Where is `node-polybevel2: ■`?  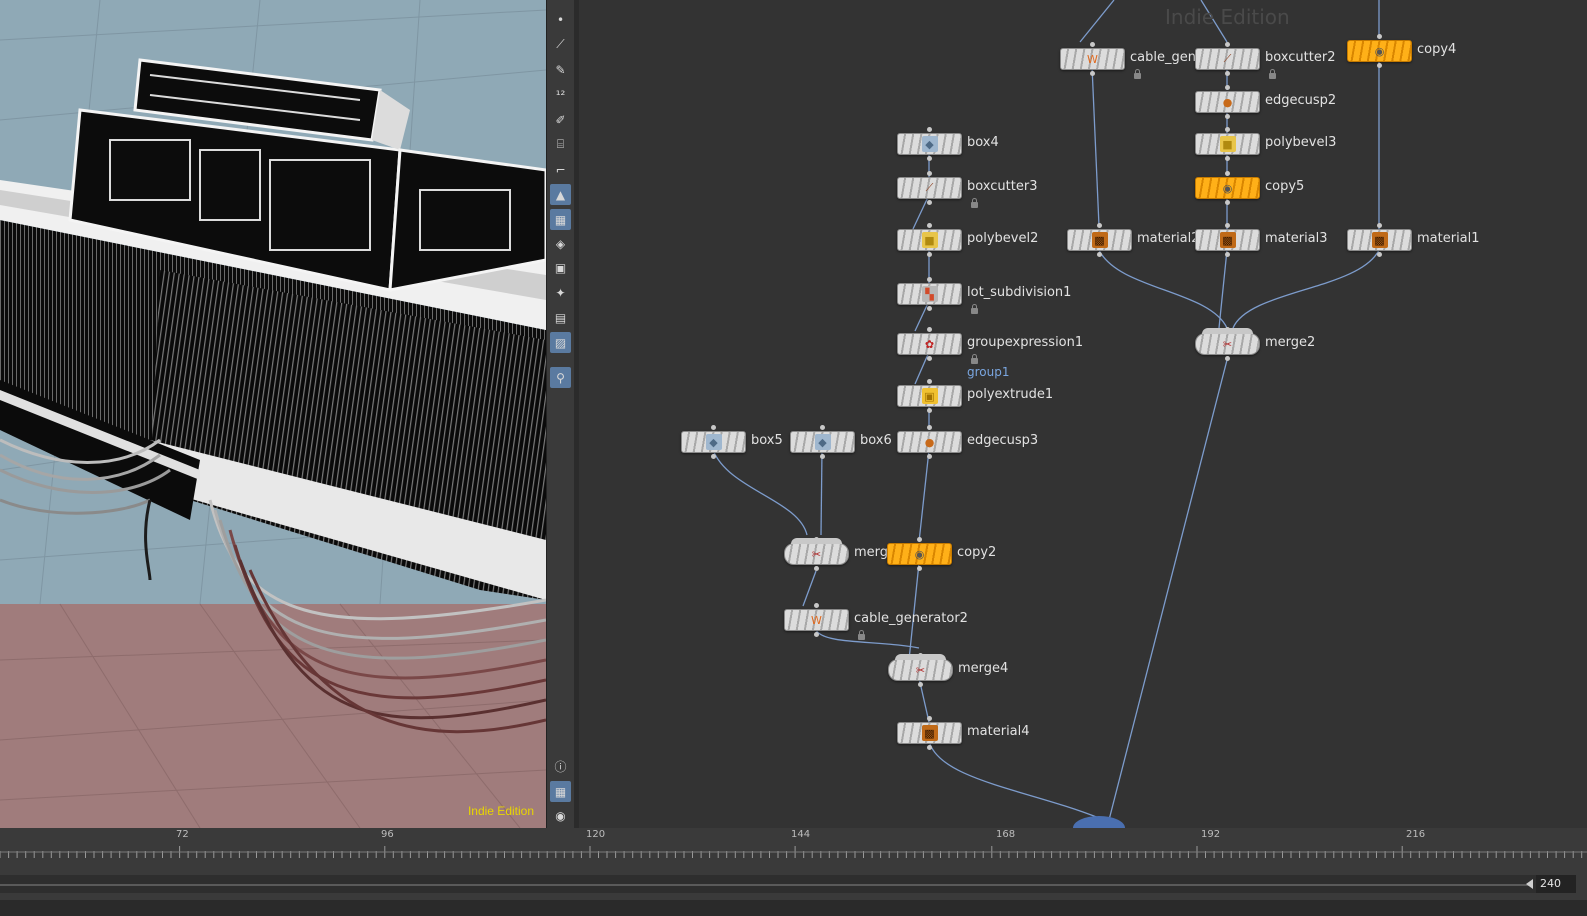
node-polybevel2: ■ is located at coordinates (929, 240).